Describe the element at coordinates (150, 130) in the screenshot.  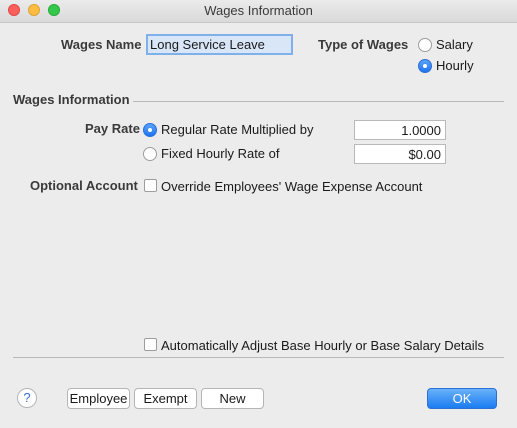
I see `regular-rate-radio` at that location.